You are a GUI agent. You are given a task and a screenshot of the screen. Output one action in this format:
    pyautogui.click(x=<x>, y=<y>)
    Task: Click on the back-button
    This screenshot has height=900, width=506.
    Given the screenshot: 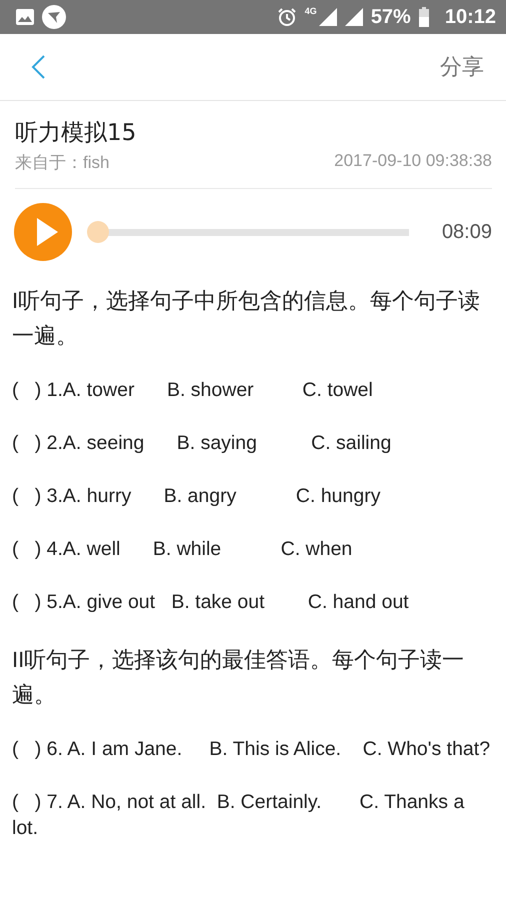 What is the action you would take?
    pyautogui.click(x=38, y=67)
    